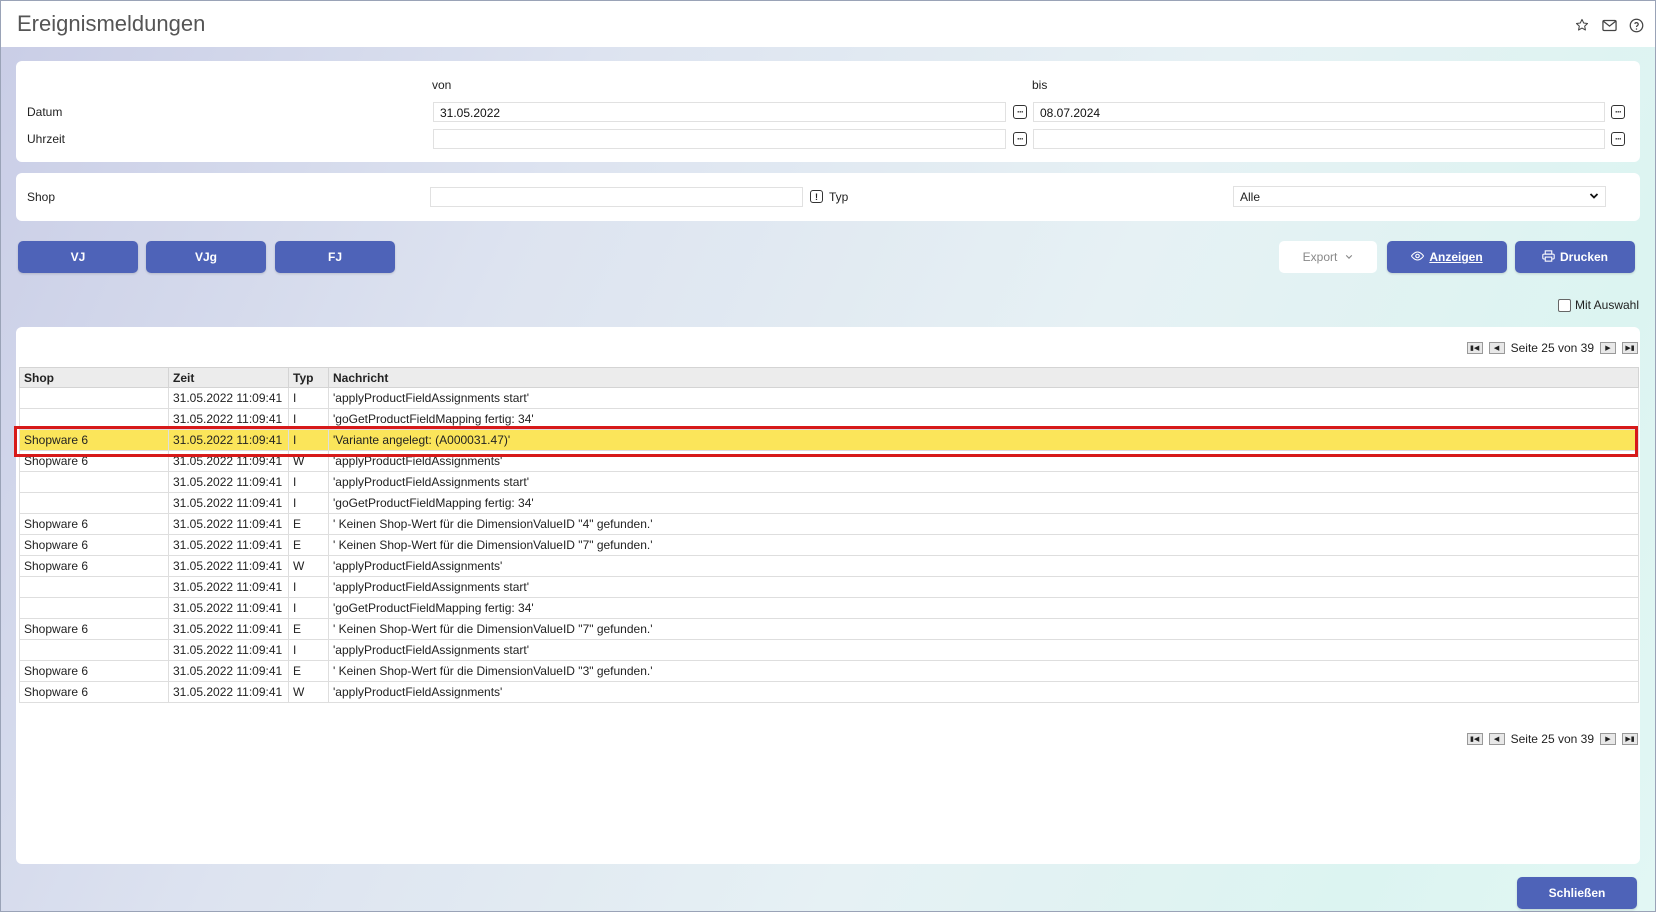 The image size is (1656, 912). Describe the element at coordinates (228, 377) in the screenshot. I see `column-header-zeit: Zeit` at that location.